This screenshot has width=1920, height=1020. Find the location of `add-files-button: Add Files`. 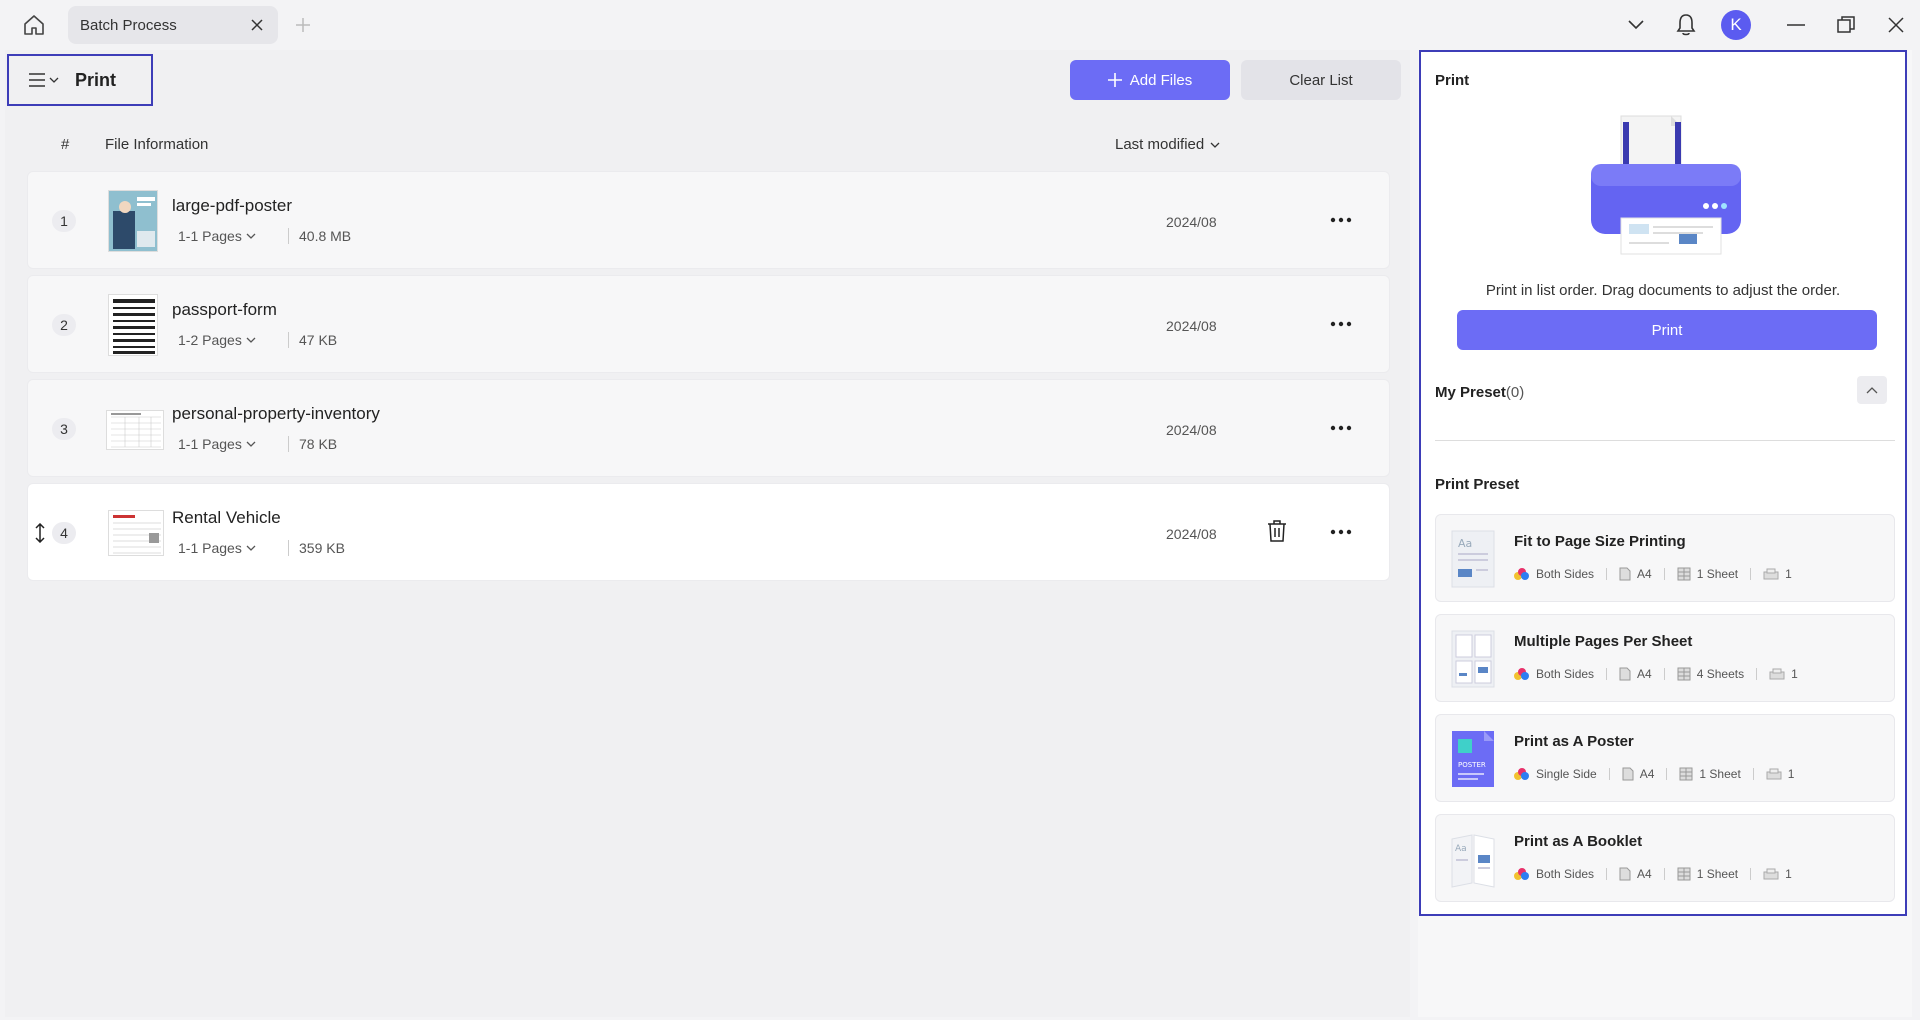

add-files-button: Add Files is located at coordinates (1150, 80).